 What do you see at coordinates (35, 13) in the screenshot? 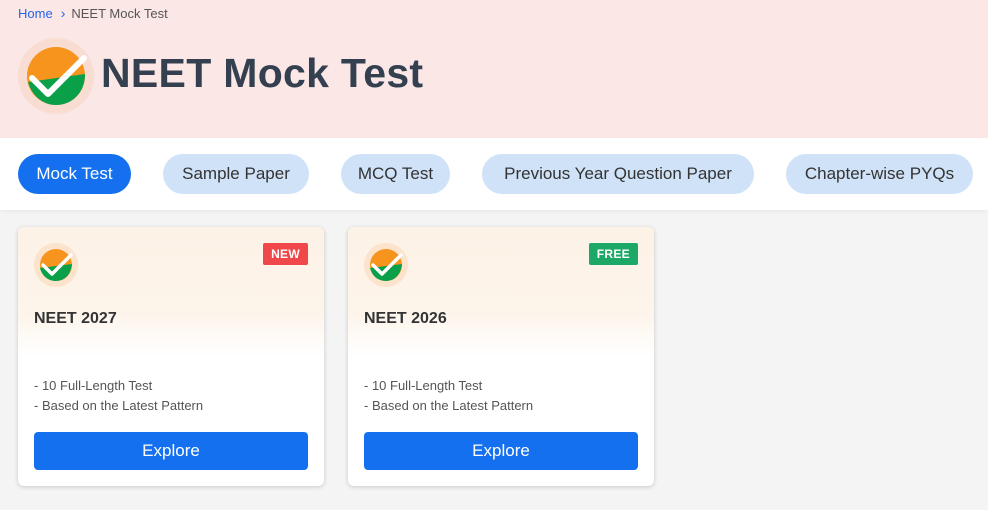
I see `breadcrumb-home-link: Home` at bounding box center [35, 13].